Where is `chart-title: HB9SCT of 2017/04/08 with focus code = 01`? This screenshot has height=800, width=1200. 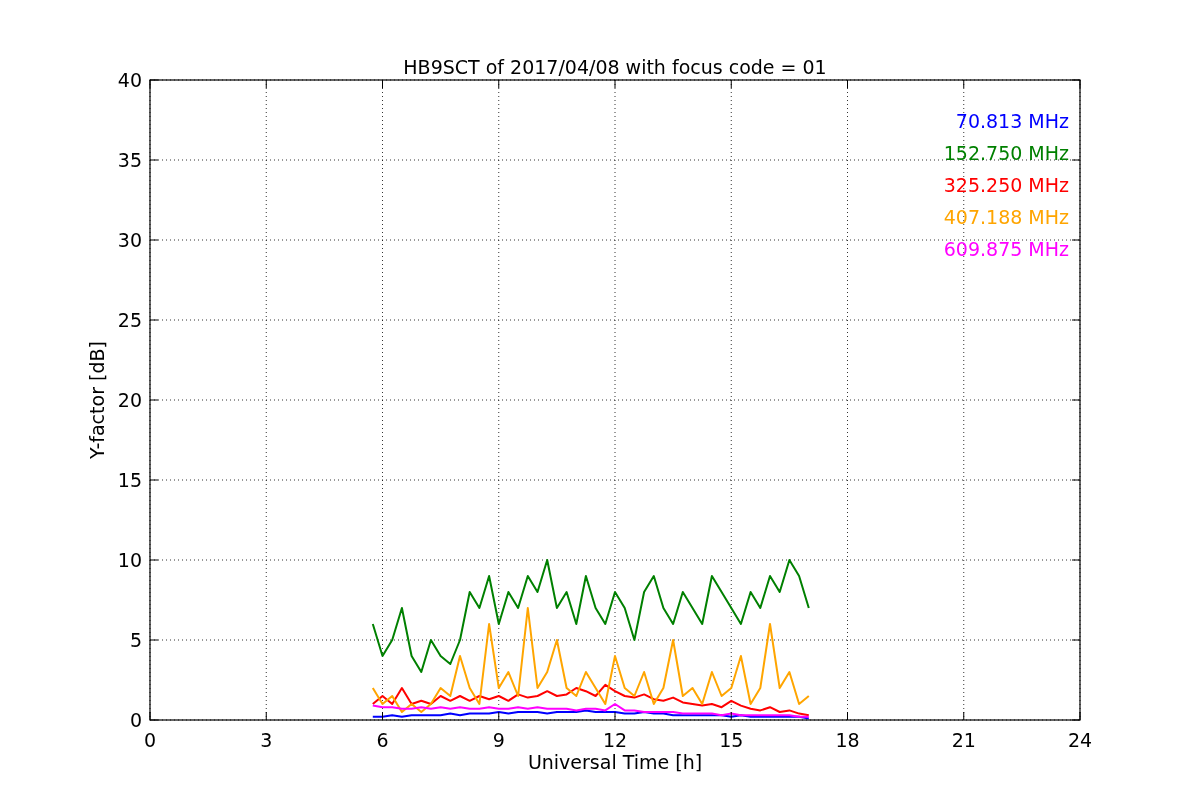
chart-title: HB9SCT of 2017/04/08 with focus code = 01 is located at coordinates (615, 67).